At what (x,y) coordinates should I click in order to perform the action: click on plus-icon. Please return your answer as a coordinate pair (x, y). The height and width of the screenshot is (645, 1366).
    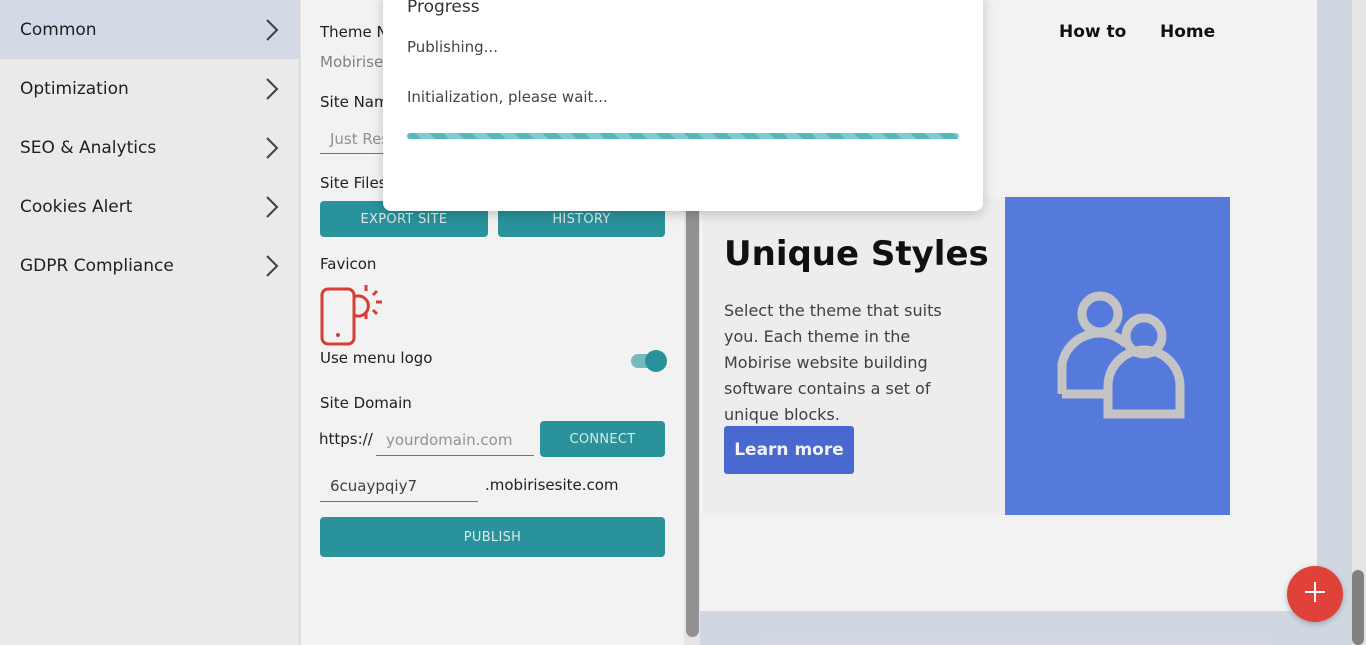
    Looking at the image, I should click on (1315, 594).